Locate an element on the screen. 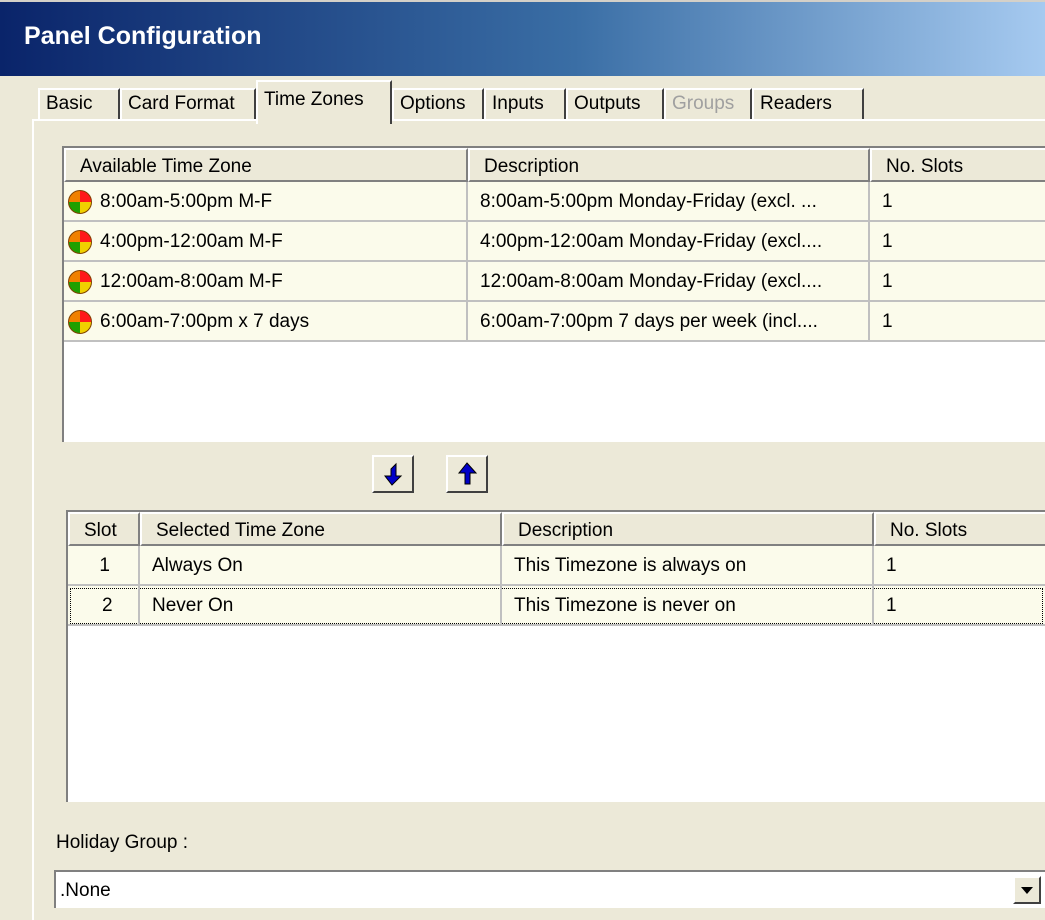 This screenshot has height=920, width=1045. tab-groups: Groups is located at coordinates (708, 104).